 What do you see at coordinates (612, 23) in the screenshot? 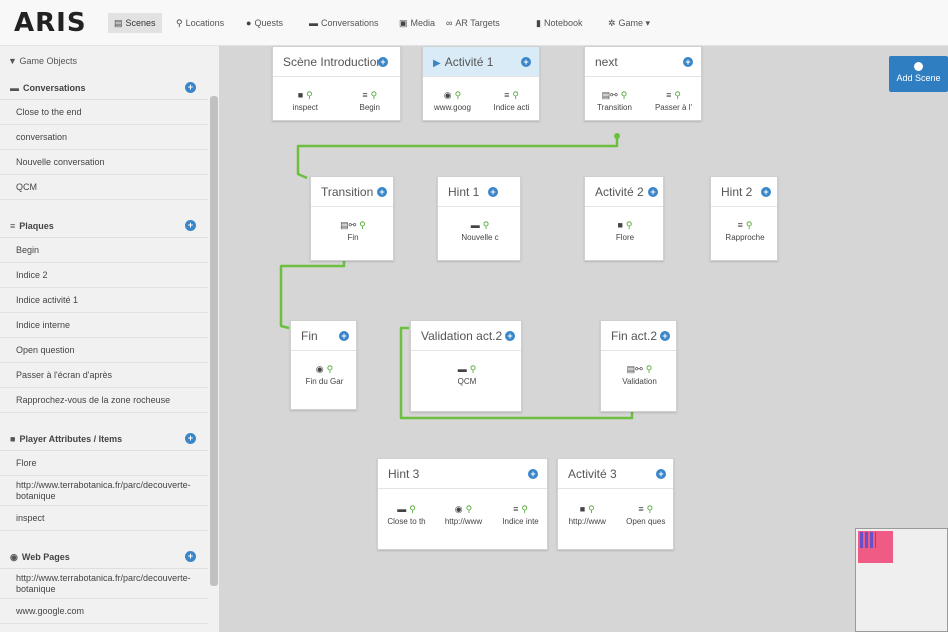
I see `gear-icon: ✲` at bounding box center [612, 23].